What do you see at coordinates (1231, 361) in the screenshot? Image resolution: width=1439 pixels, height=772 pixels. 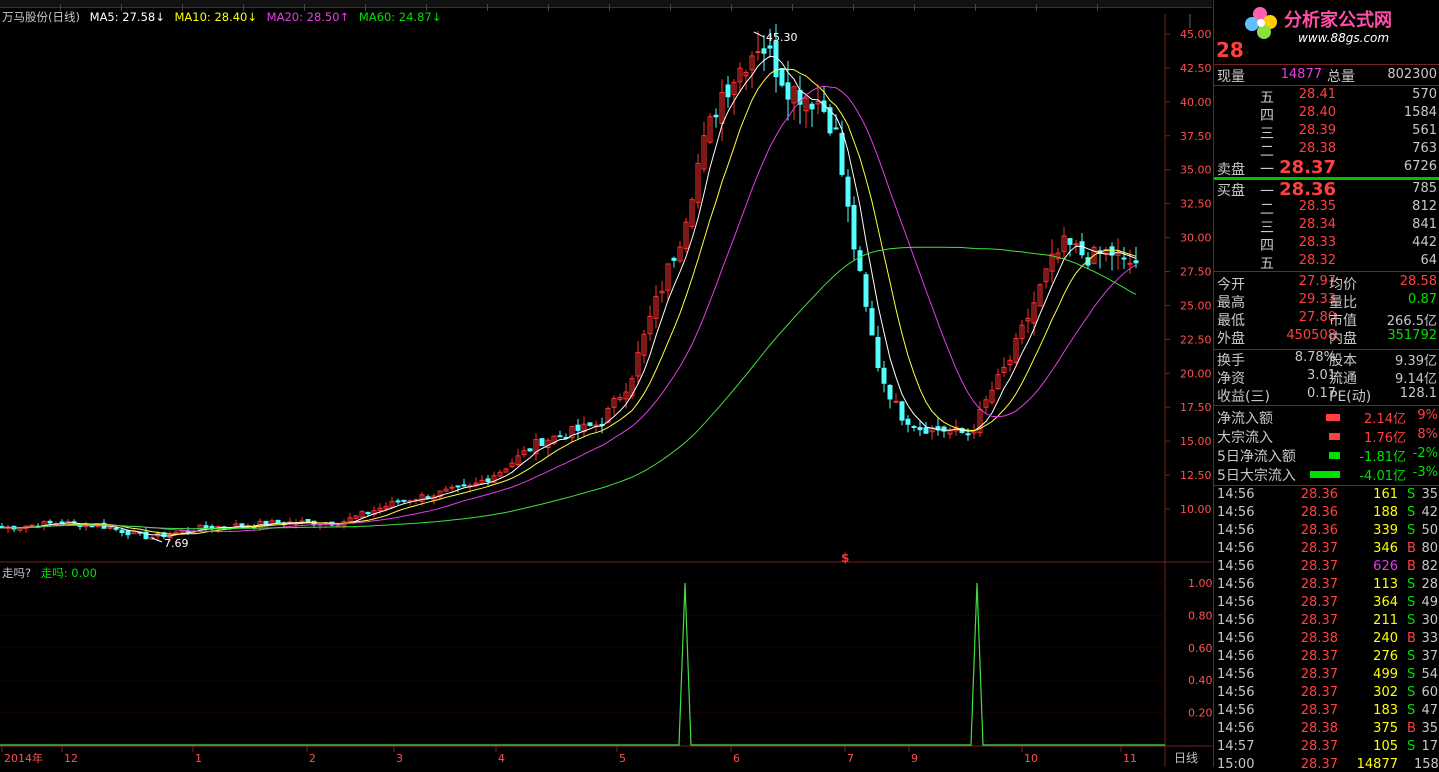 I see `stat-label: 换手` at bounding box center [1231, 361].